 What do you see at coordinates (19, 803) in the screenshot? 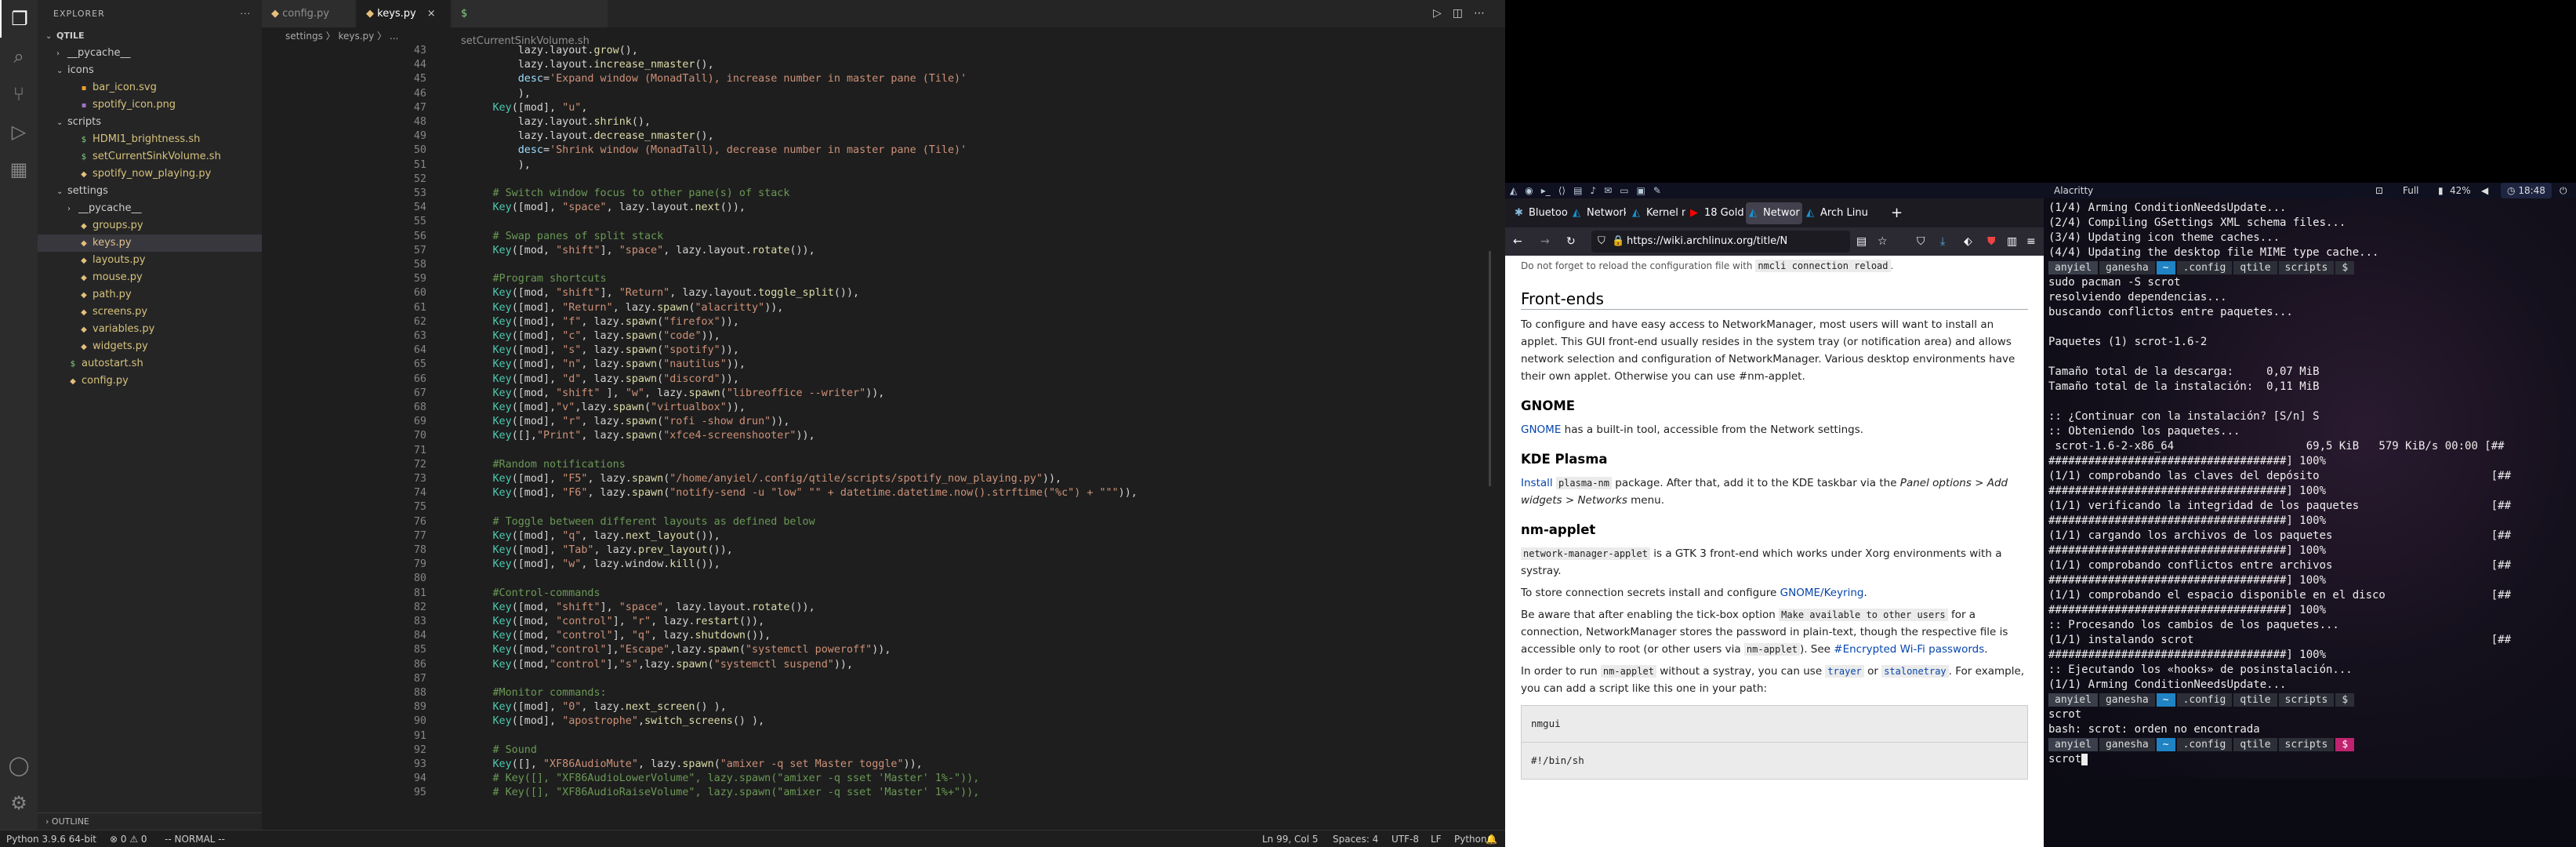
I see `gear-icon: ⚙` at bounding box center [19, 803].